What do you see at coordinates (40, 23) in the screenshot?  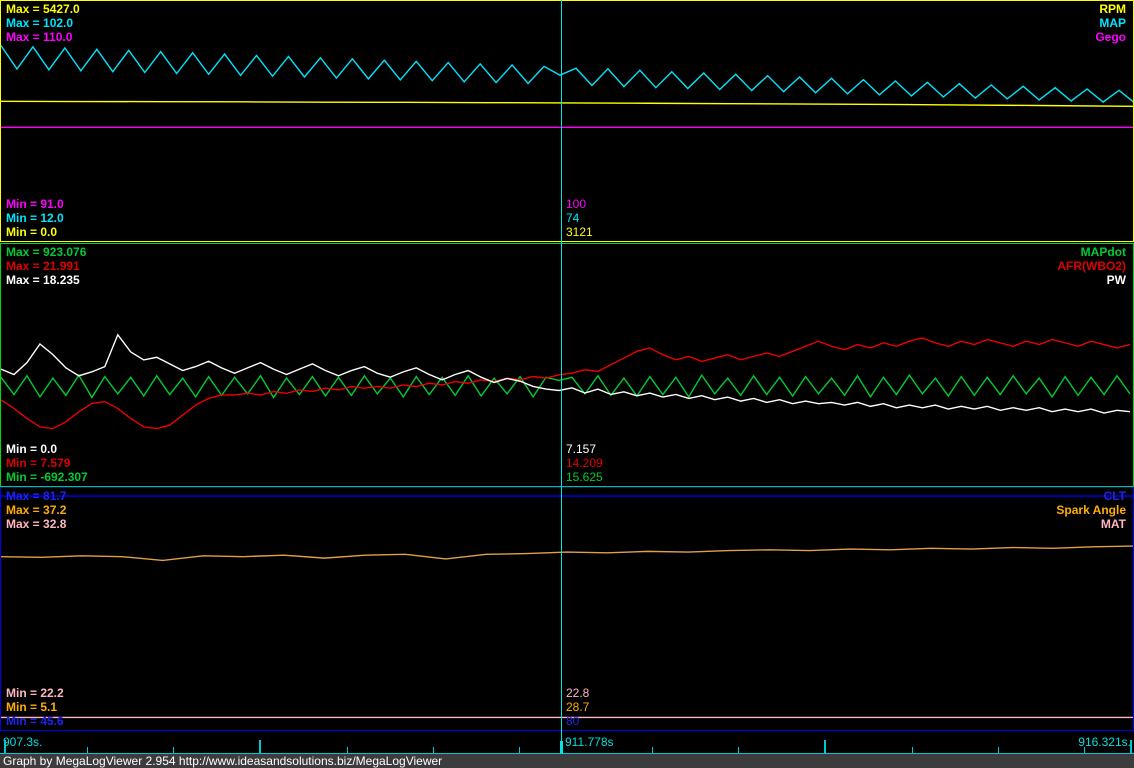 I see `max-label-map: Max = 102.0` at bounding box center [40, 23].